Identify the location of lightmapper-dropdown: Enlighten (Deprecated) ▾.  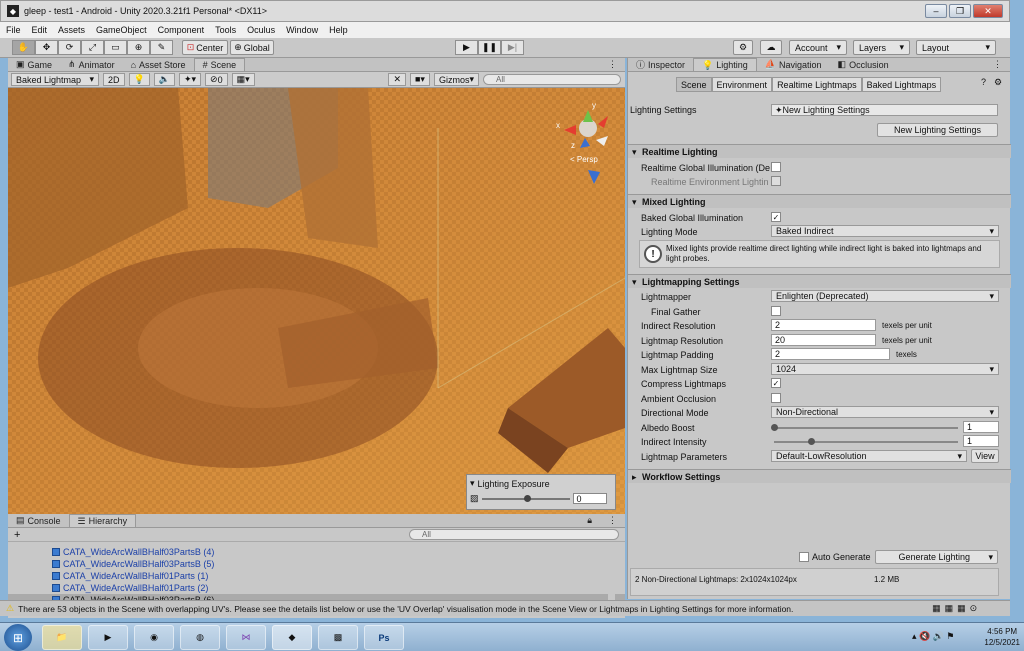
(885, 296).